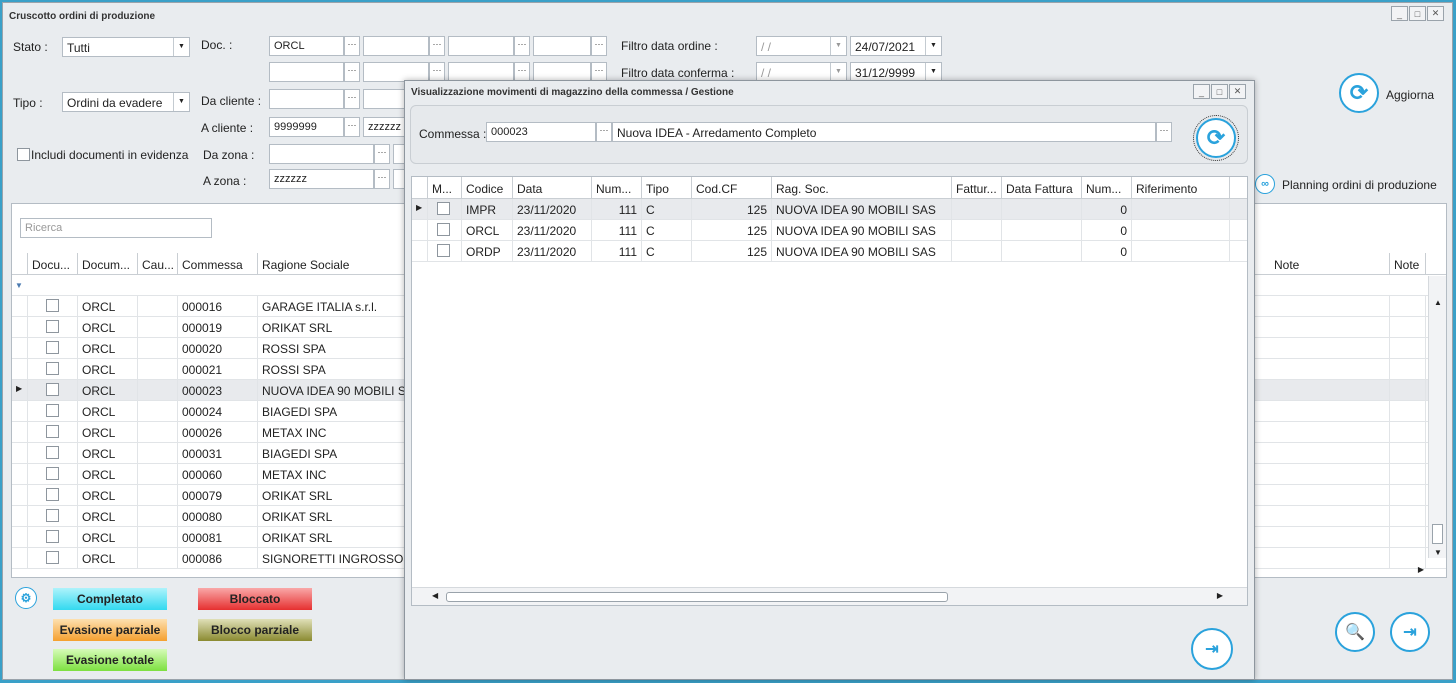 The image size is (1456, 683). I want to click on dialog-refresh-icon: ⟳, so click(1216, 138).